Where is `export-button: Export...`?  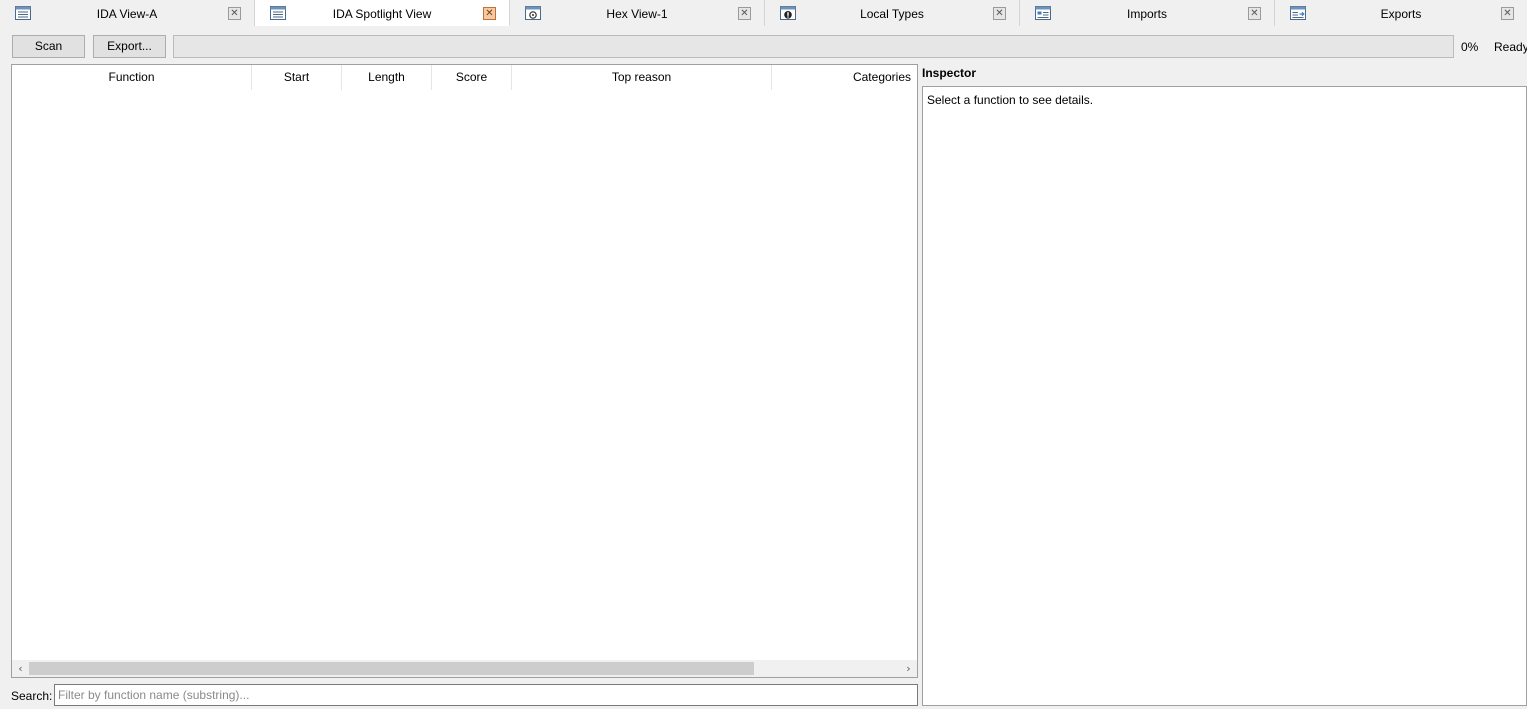 export-button: Export... is located at coordinates (129, 46).